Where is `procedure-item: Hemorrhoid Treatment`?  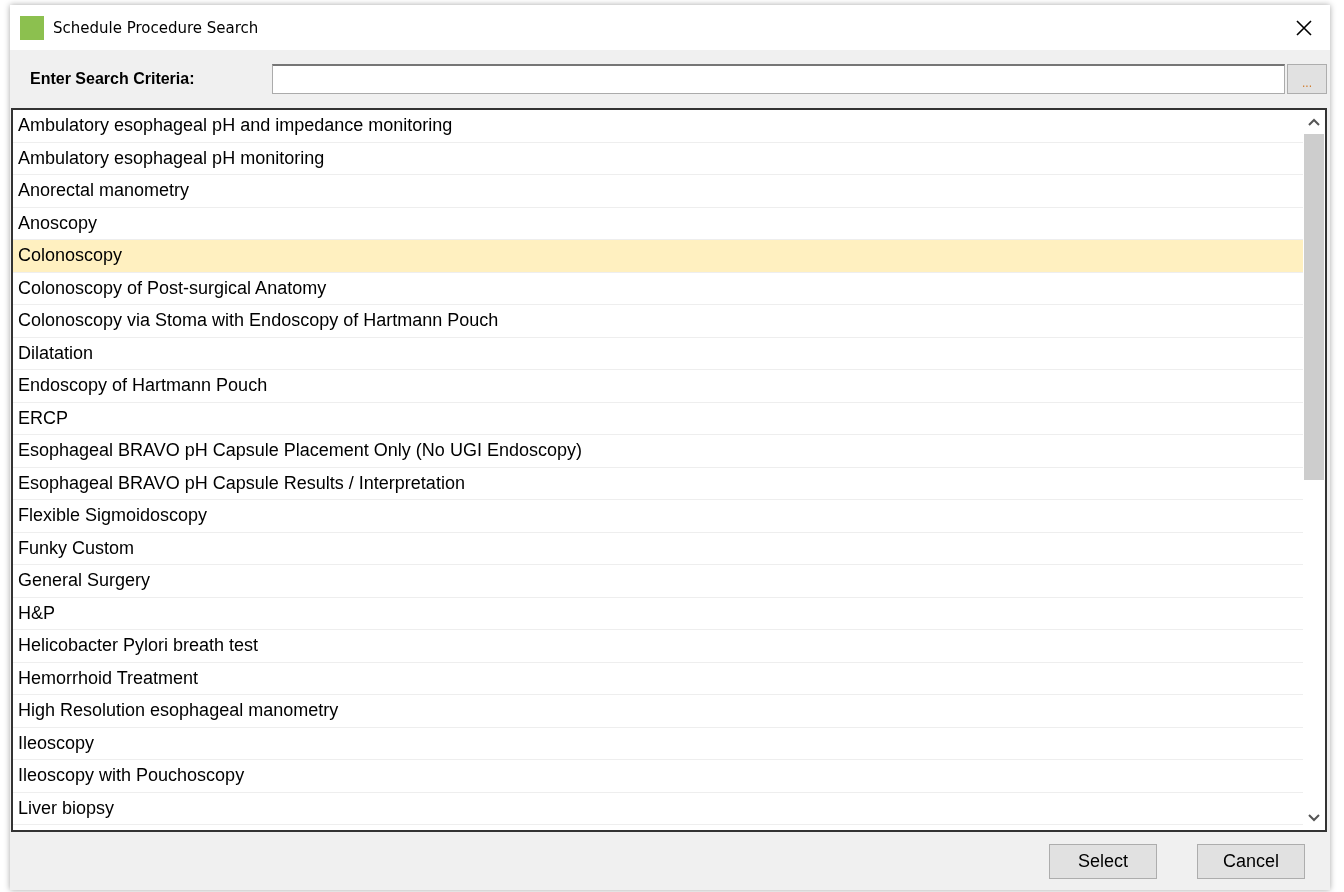 procedure-item: Hemorrhoid Treatment is located at coordinates (658, 678).